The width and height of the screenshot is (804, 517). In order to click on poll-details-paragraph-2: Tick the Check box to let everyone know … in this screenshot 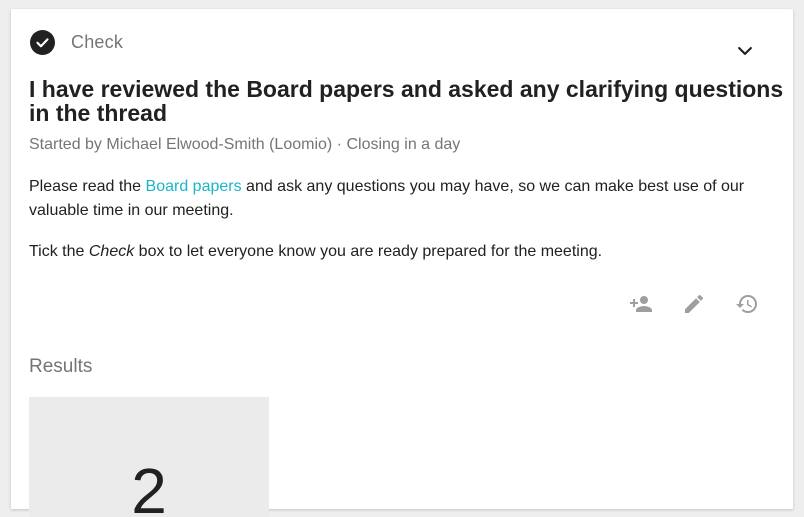, I will do `click(399, 252)`.